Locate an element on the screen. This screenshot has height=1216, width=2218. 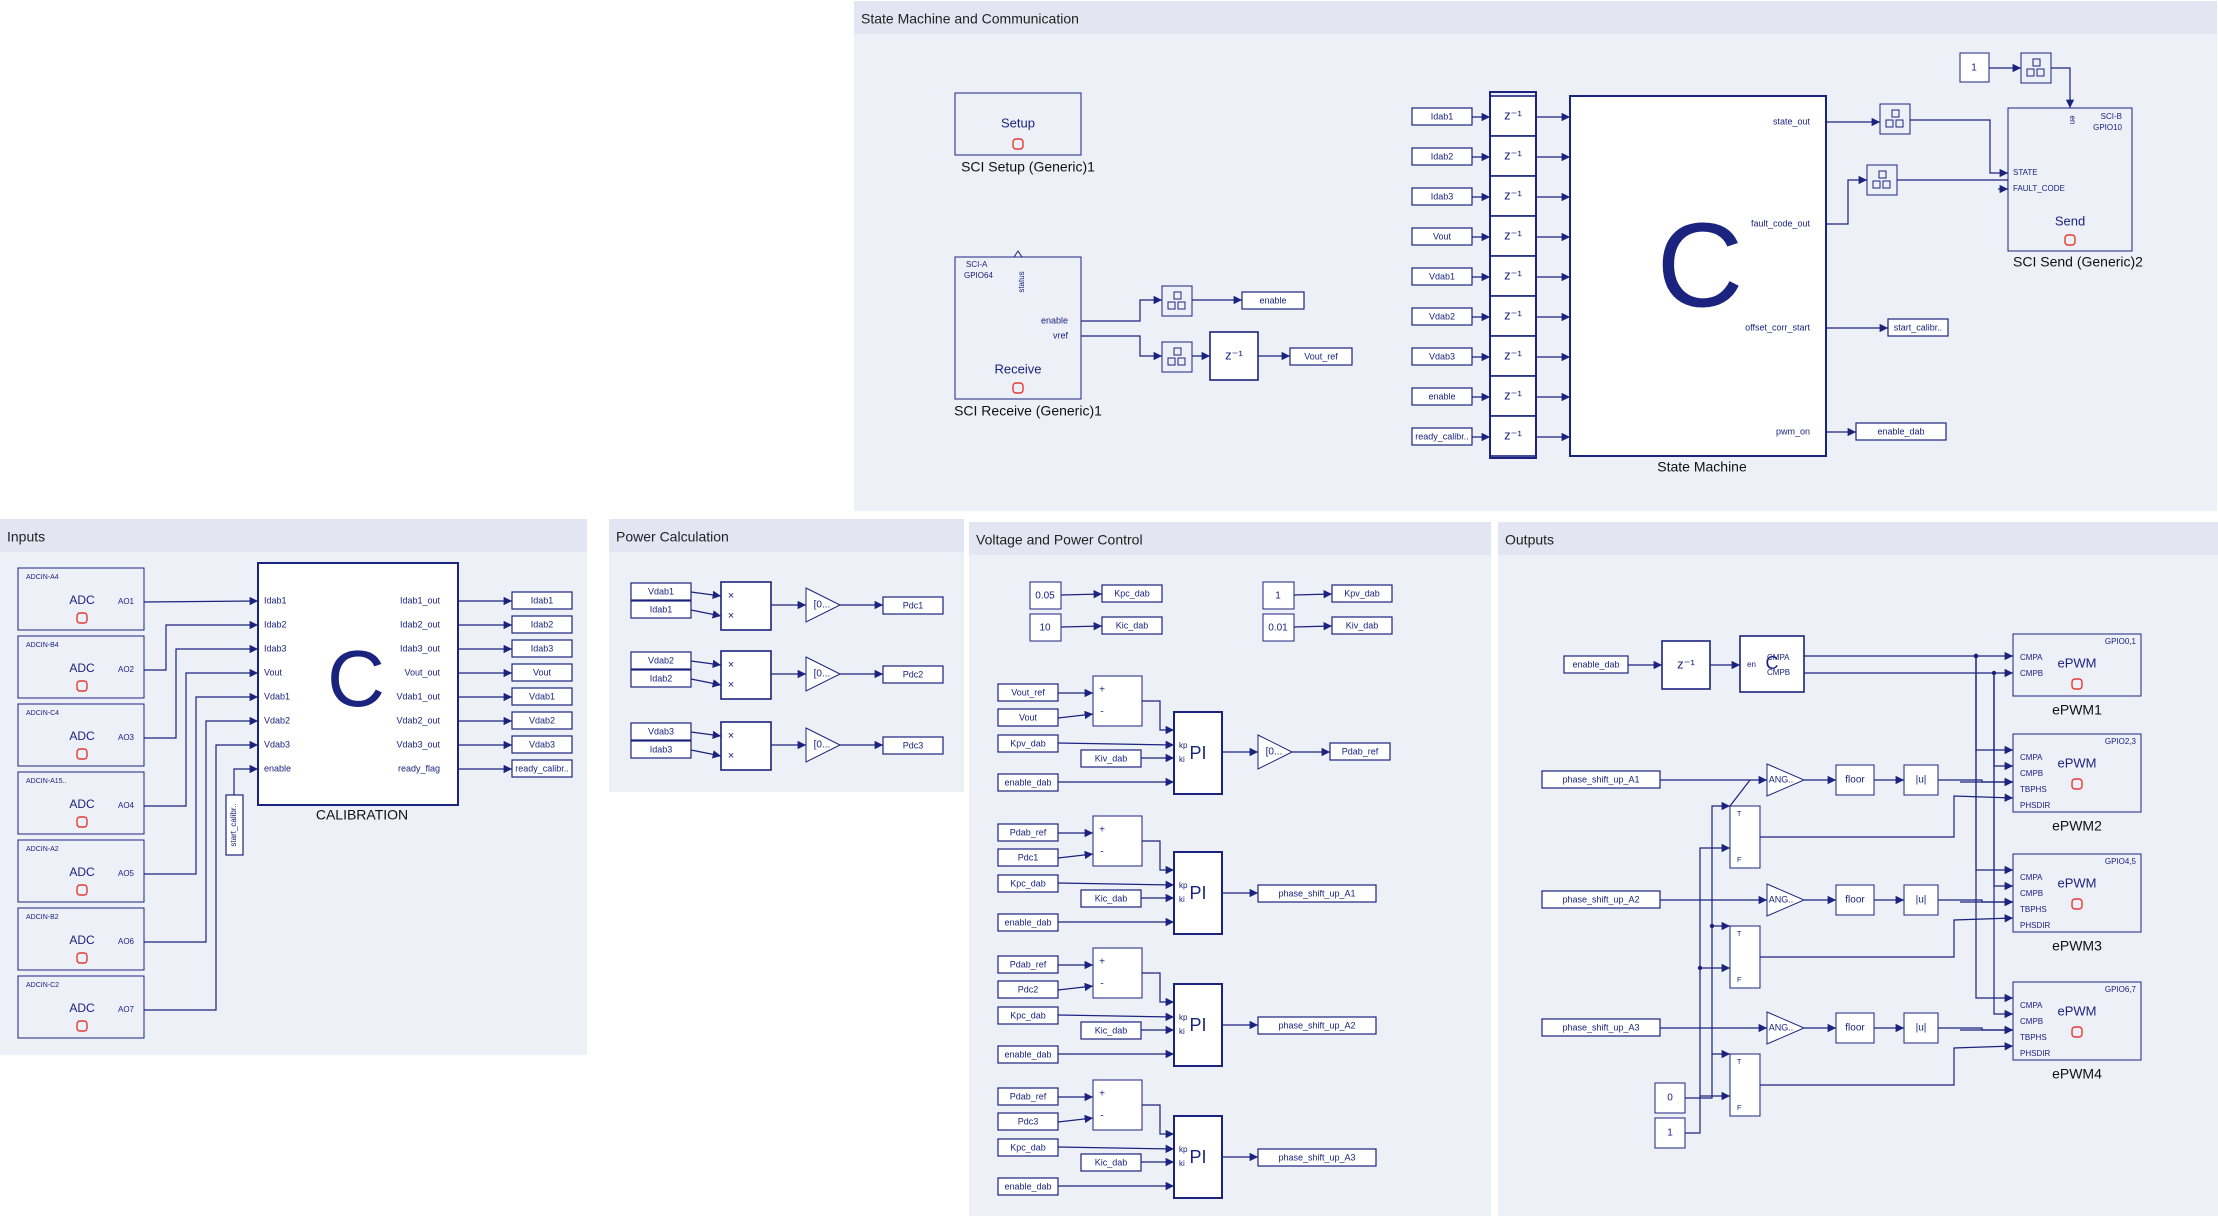
port-label: en is located at coordinates (1751, 664).